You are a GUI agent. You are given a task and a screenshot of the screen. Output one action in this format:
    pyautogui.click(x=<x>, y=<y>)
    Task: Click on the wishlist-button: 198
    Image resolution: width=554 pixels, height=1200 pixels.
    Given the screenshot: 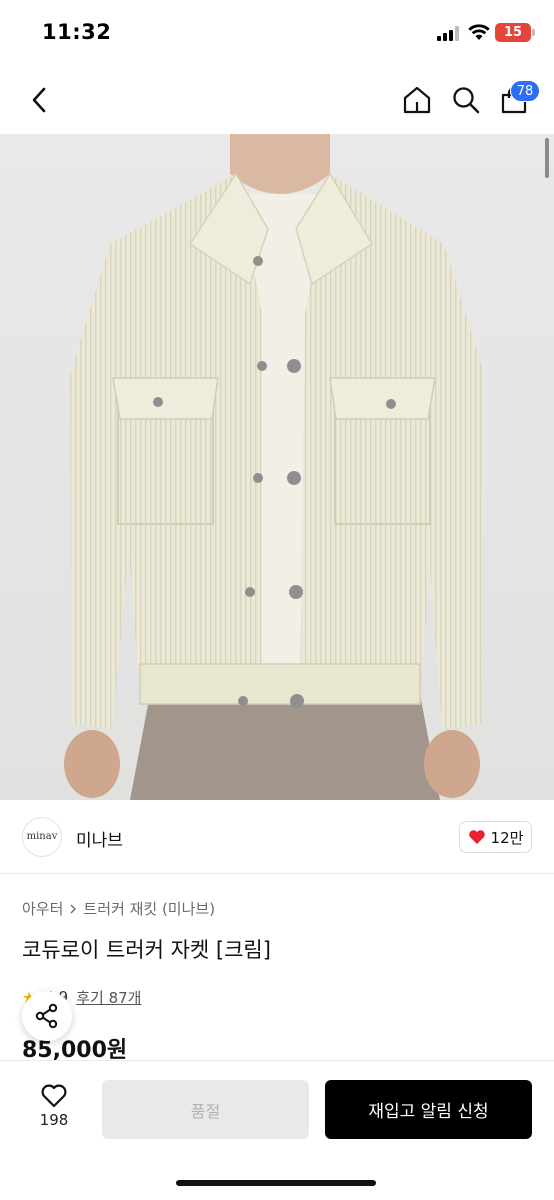 What is the action you would take?
    pyautogui.click(x=54, y=1111)
    